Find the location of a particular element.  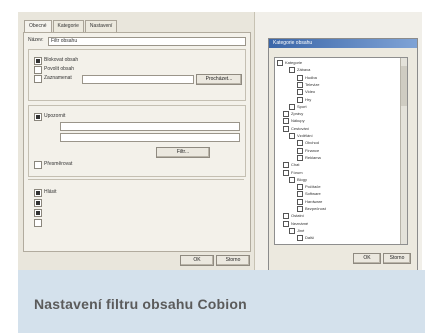

tree-node-label: Zábava is located at coordinates (304, 70).